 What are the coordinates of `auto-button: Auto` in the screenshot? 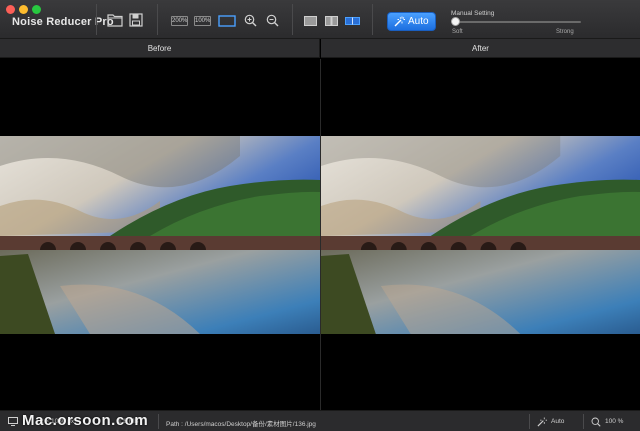 It's located at (411, 21).